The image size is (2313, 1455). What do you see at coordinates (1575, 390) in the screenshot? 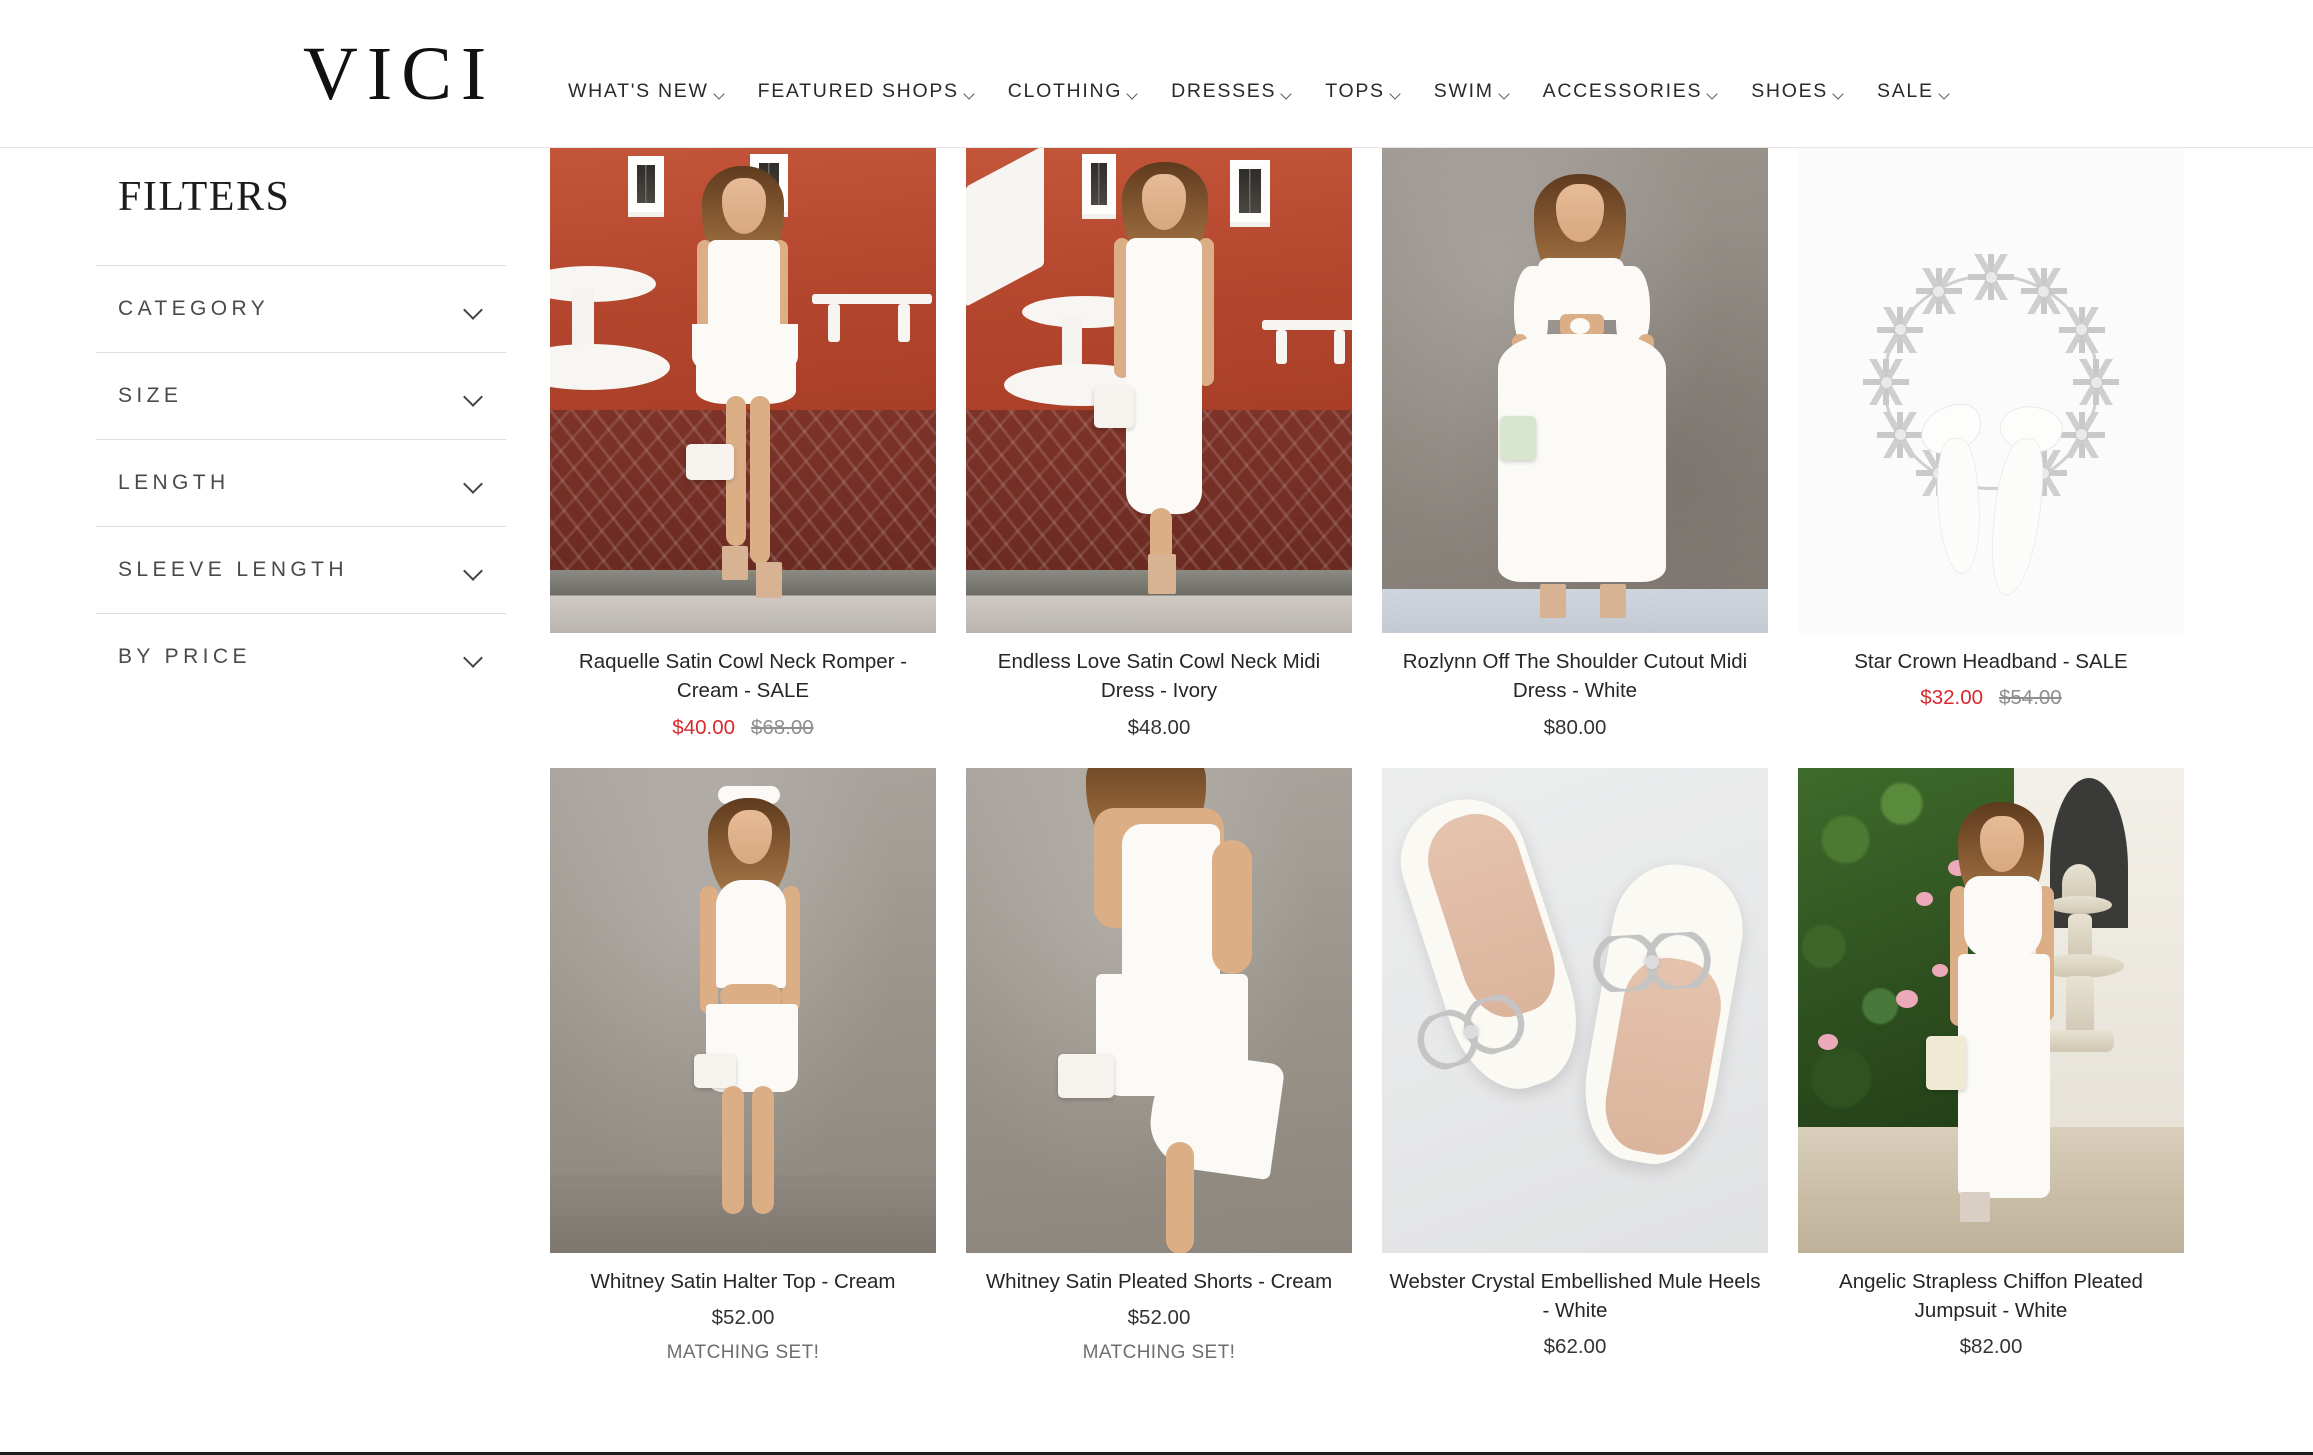
I see `product-image-rozlynn-off-the-shoulder-cutout-midi-dress` at bounding box center [1575, 390].